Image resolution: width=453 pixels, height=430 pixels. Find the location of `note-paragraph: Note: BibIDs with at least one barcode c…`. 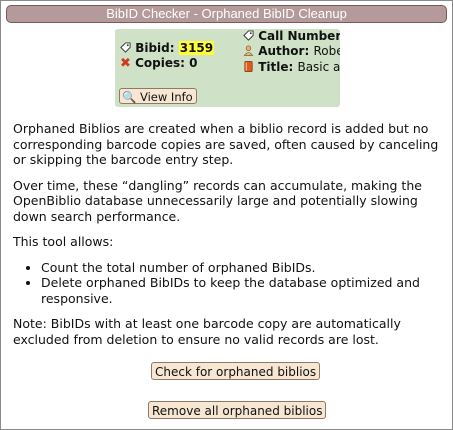

note-paragraph: Note: BibIDs with at least one barcode c… is located at coordinates (207, 331).